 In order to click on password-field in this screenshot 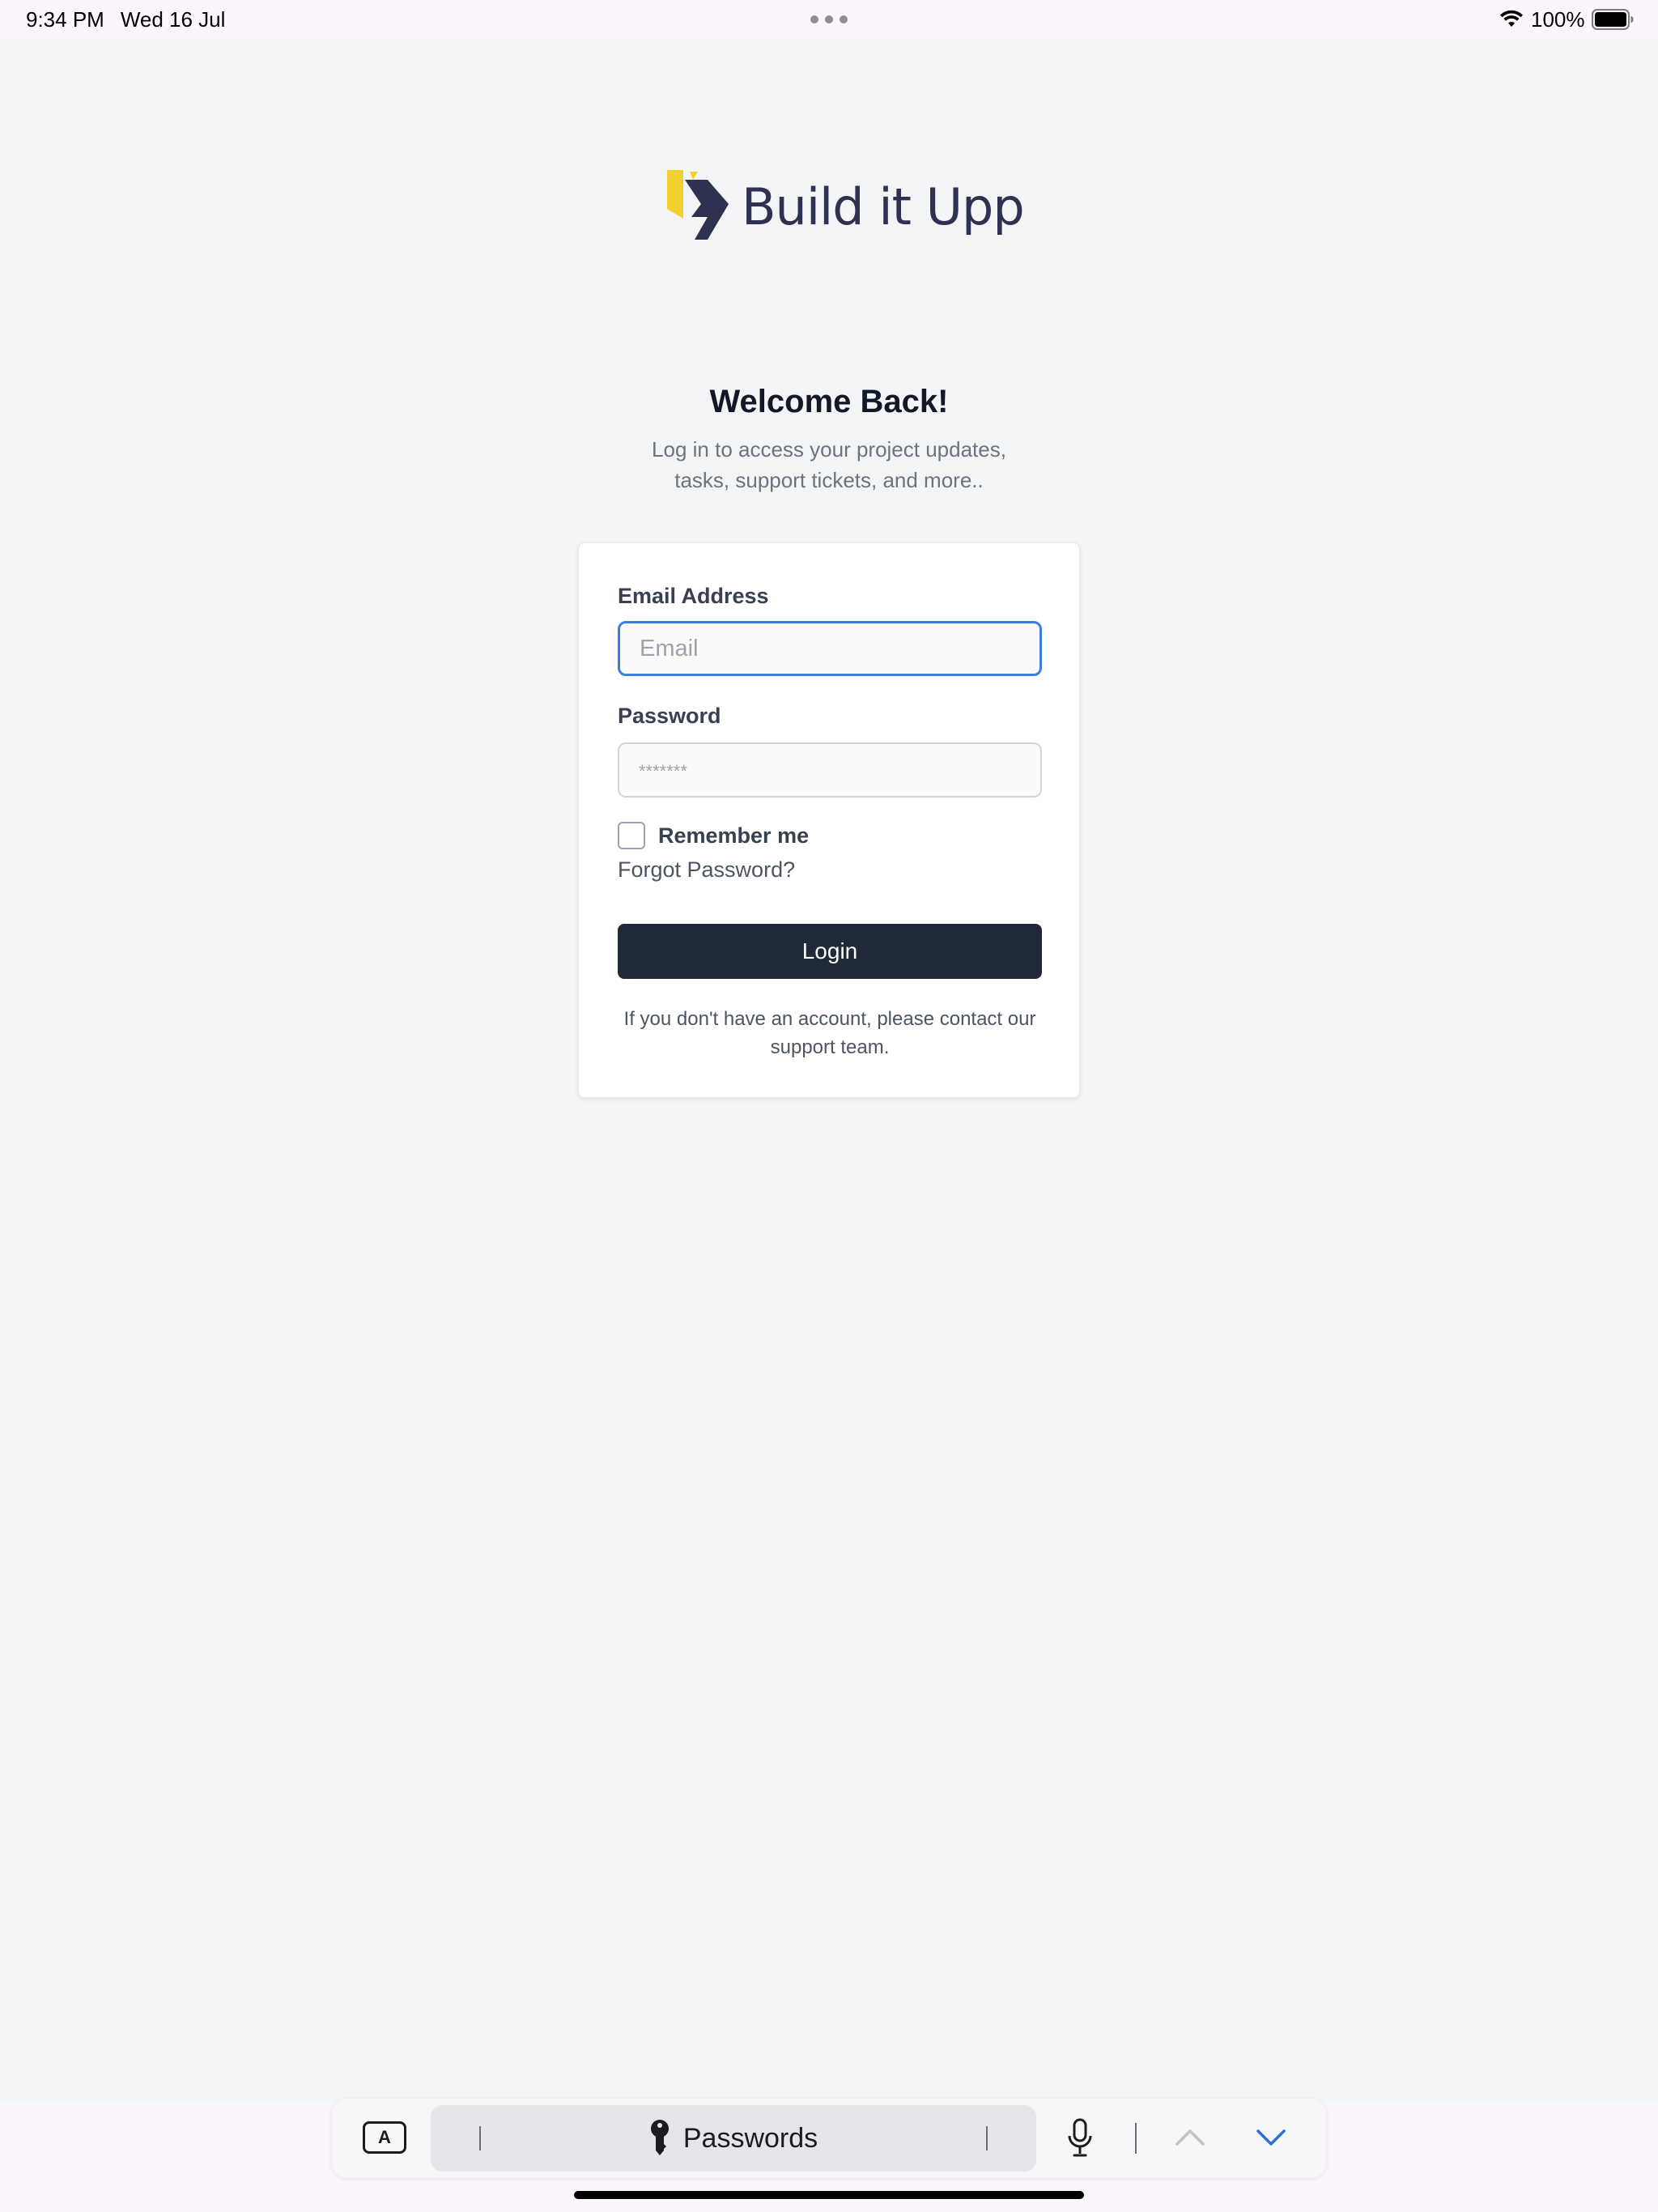, I will do `click(830, 770)`.